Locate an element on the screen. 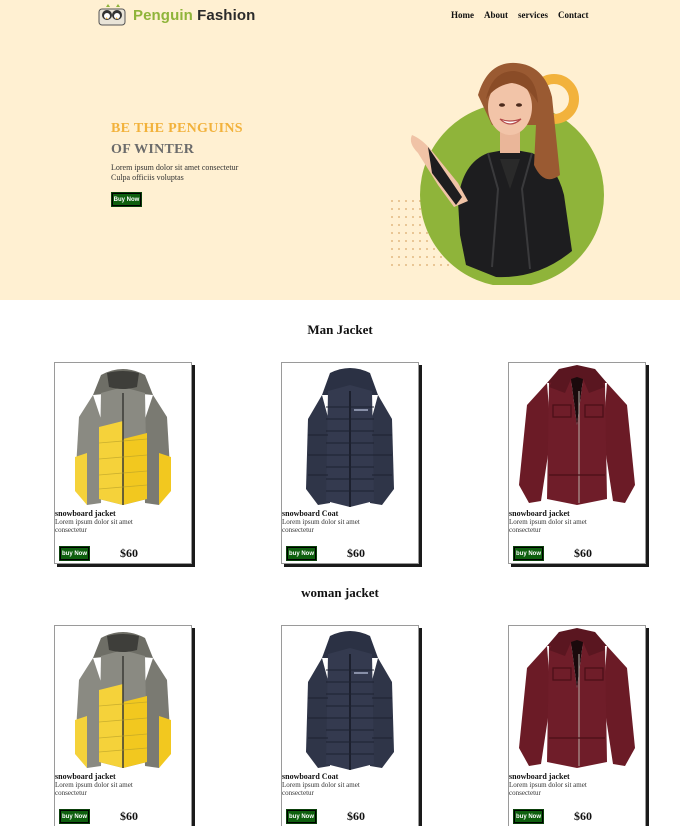 The image size is (680, 826). nav-contact: Contact is located at coordinates (573, 15).